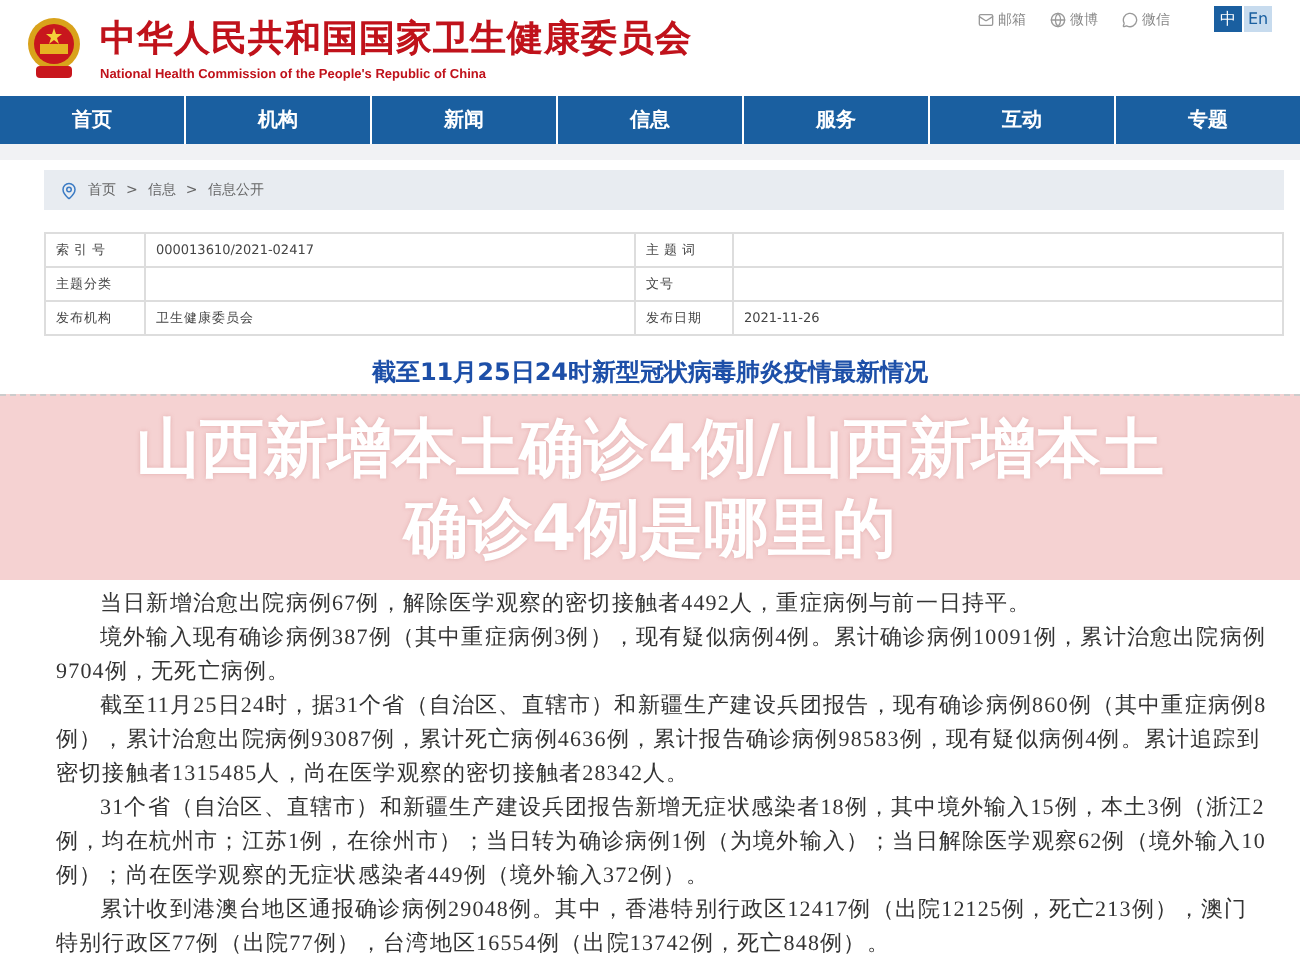  I want to click on article-paragraph: 31个省（自治区、直辖市）和新疆生产建设兵团报告新增无症状感染者18例，其中境外输入15例，本土3例（浙江2例，均在杭州市；江苏1例，在徐州市）；当日转为确诊病例1例（为境外输入）；当日解除医学观察62例（境外输入10例）；尚在医学观察的无症状感染者449例（境外输入372例）。, so click(662, 842).